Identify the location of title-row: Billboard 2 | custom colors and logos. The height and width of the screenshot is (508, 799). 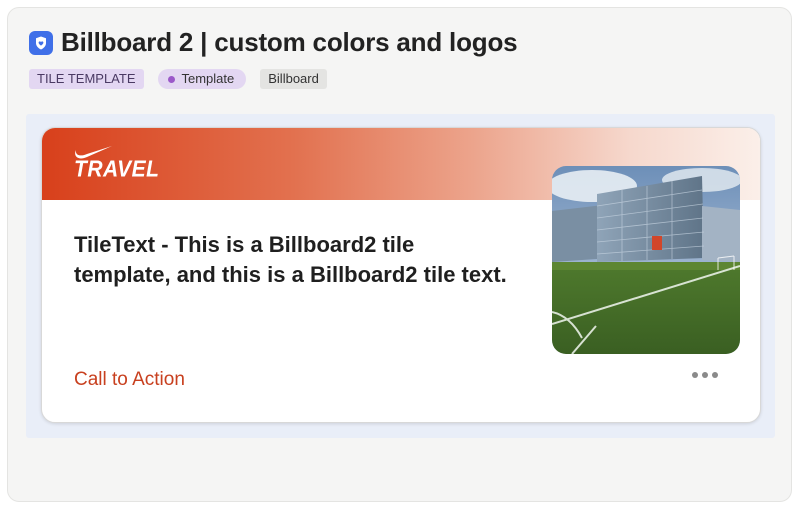
(273, 42).